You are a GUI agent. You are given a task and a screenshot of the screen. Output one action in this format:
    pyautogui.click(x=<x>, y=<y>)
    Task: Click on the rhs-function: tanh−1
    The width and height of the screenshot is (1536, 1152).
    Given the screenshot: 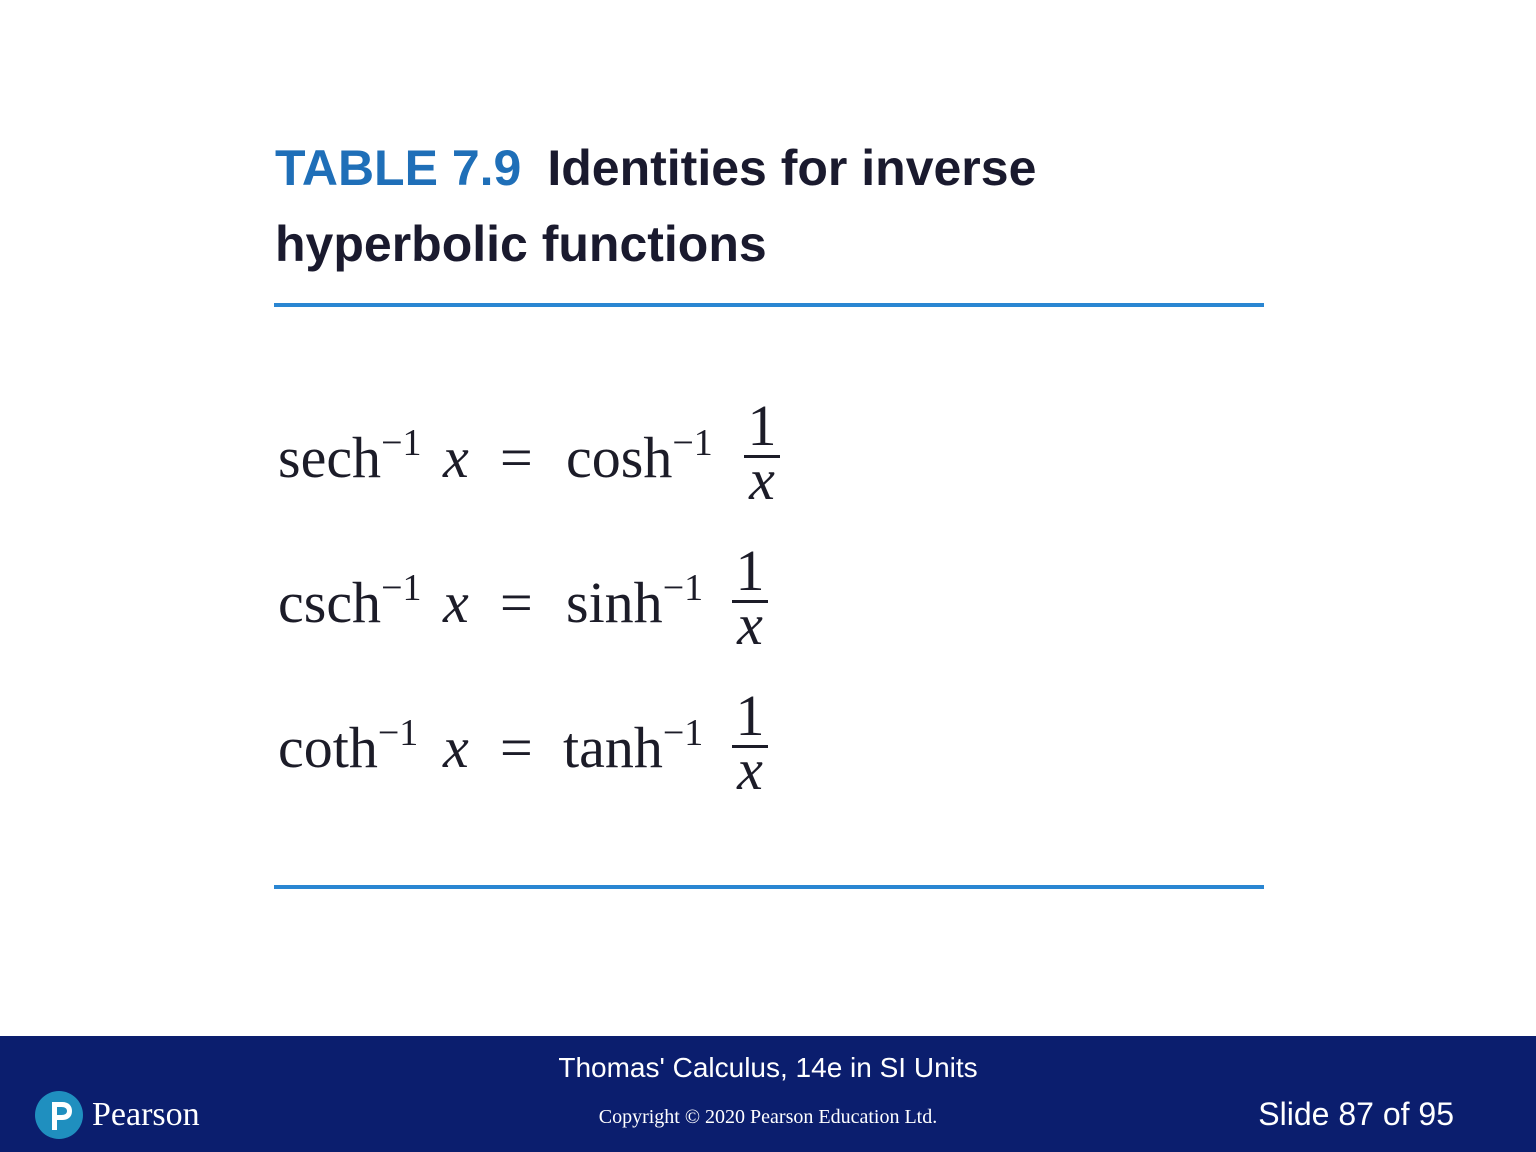 What is the action you would take?
    pyautogui.click(x=633, y=746)
    